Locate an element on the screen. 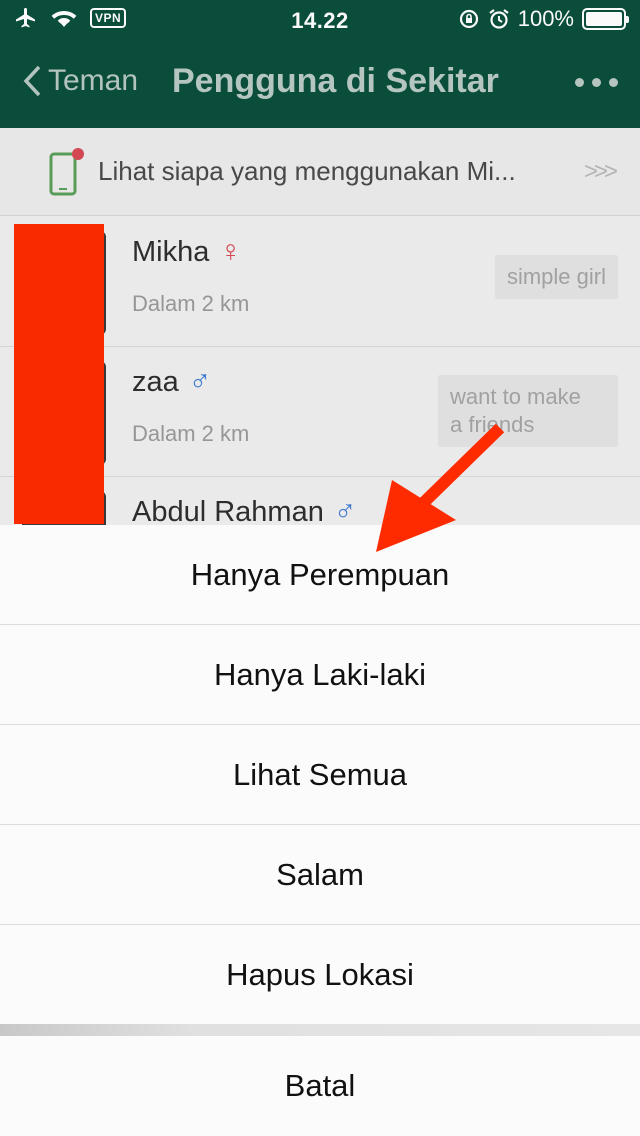 This screenshot has width=640, height=1136. sheet-divider is located at coordinates (320, 1030).